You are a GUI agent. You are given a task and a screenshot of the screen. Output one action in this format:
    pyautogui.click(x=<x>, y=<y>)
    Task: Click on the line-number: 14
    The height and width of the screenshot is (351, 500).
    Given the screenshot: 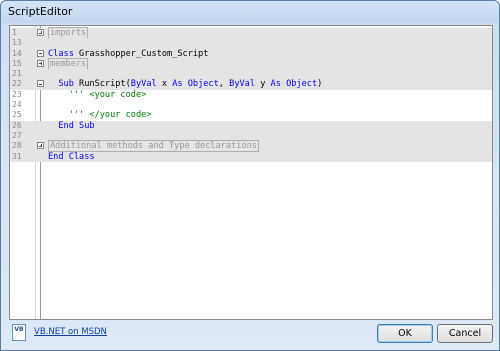 What is the action you would take?
    pyautogui.click(x=17, y=53)
    